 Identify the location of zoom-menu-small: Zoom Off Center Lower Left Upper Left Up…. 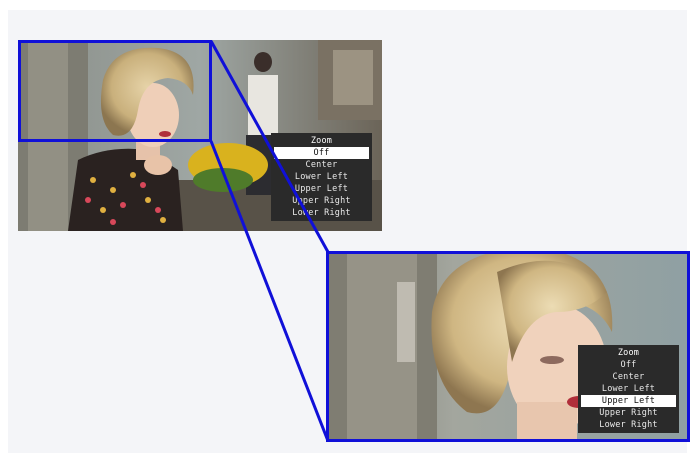
(321, 177).